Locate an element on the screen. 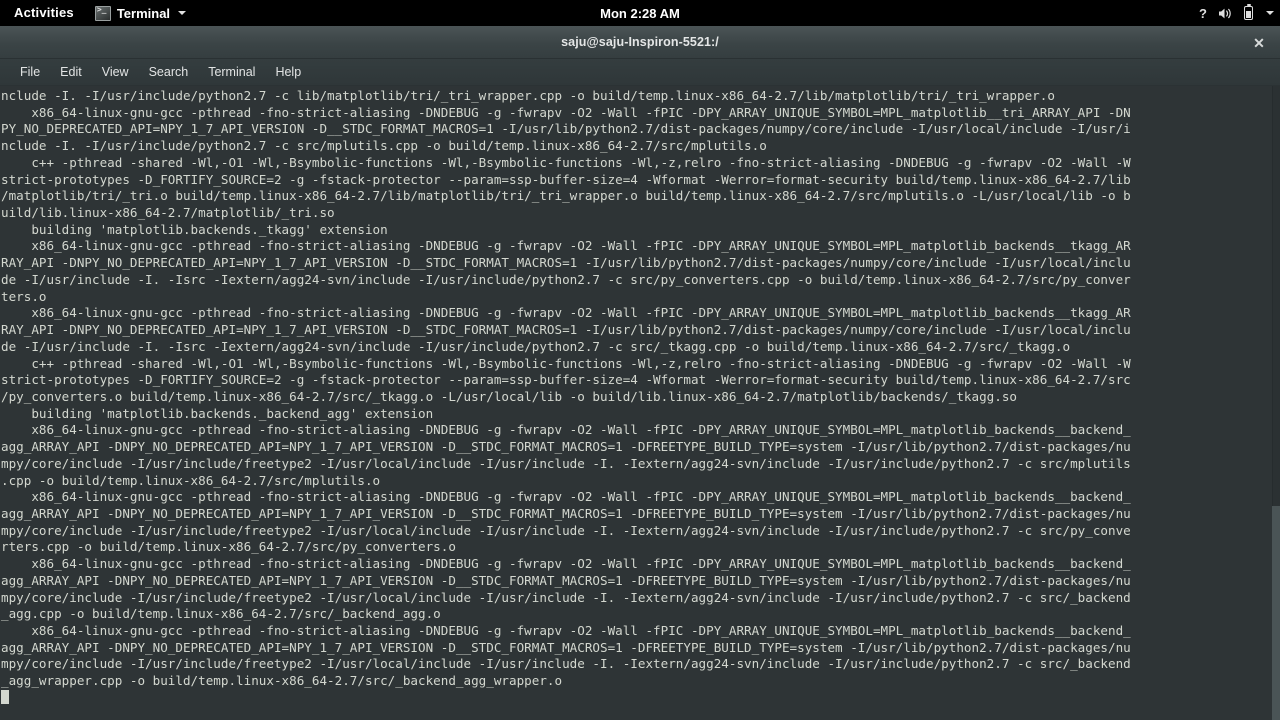  menu-item-help: Help is located at coordinates (288, 72).